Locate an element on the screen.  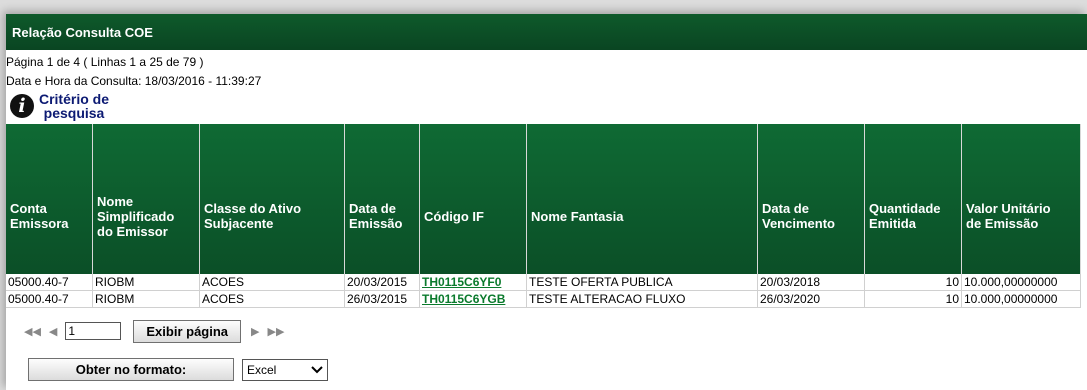
title-bar: Relação Consulta COE is located at coordinates (546, 32).